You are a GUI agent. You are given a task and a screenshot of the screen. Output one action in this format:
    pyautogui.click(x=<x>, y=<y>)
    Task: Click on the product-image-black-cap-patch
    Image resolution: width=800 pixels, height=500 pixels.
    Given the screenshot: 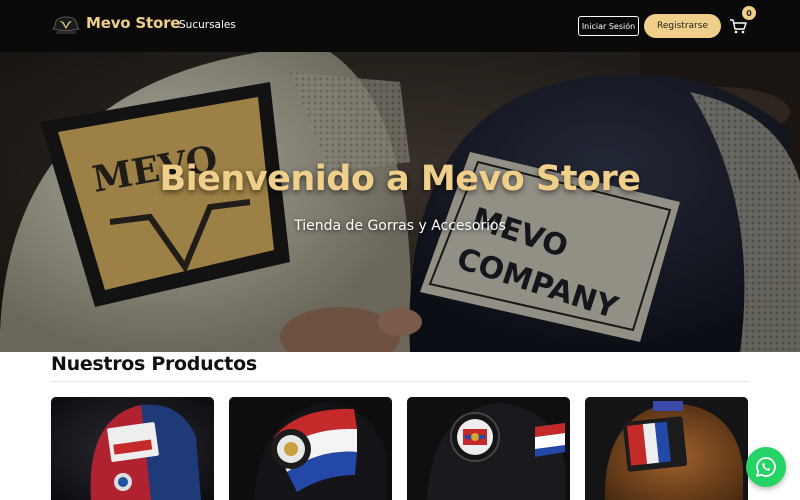 What is the action you would take?
    pyautogui.click(x=488, y=448)
    